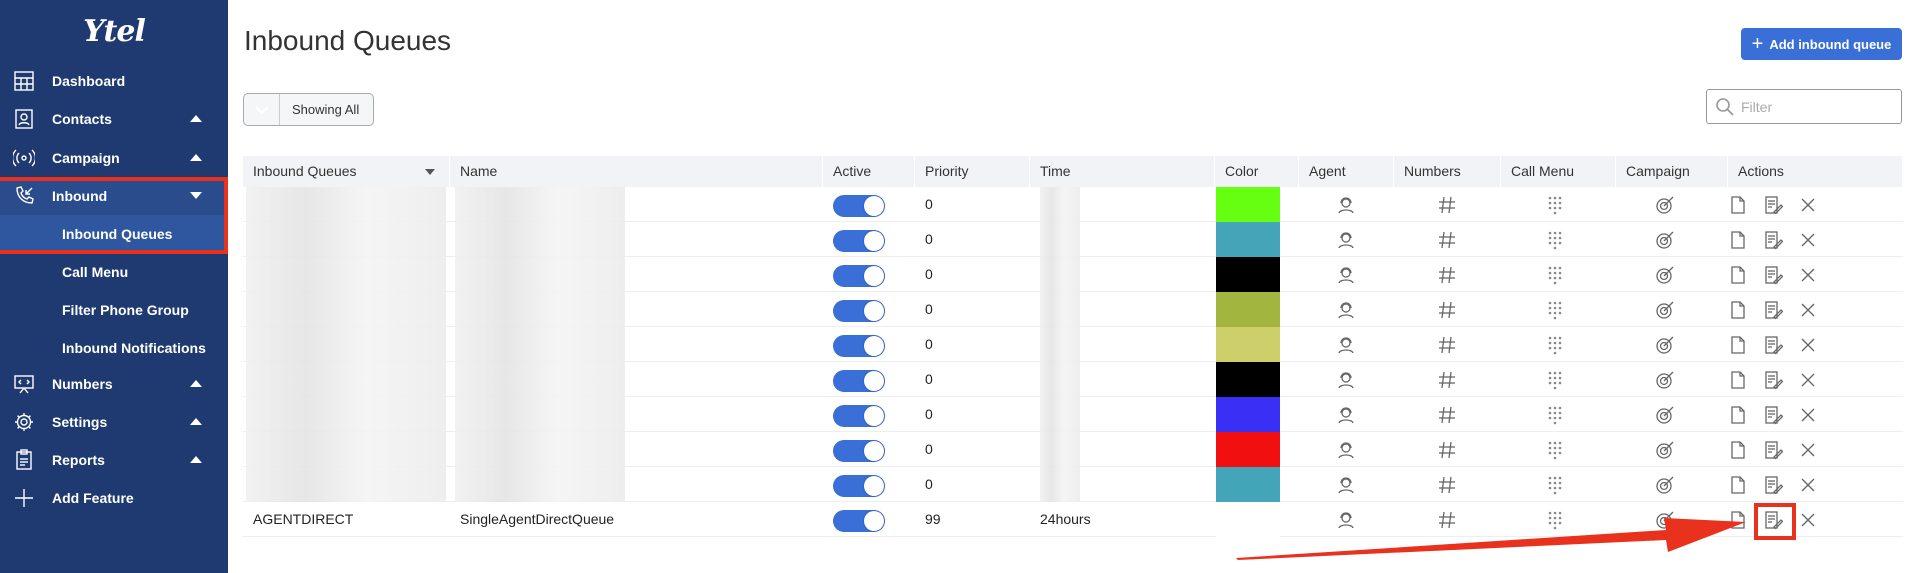  I want to click on filter-input, so click(1816, 106).